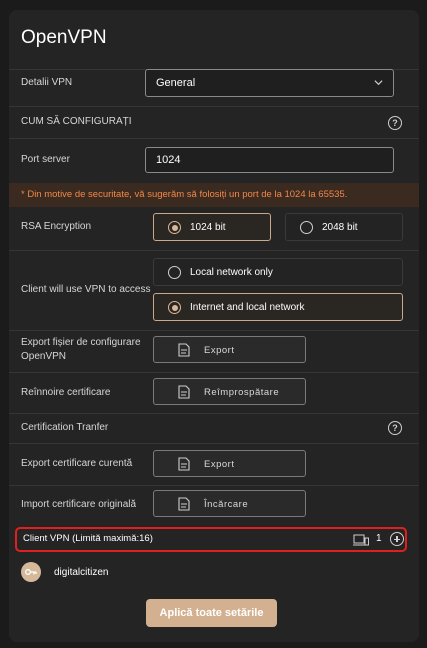  Describe the element at coordinates (208, 227) in the screenshot. I see `rsa-1024-label: 1024 bit` at that location.